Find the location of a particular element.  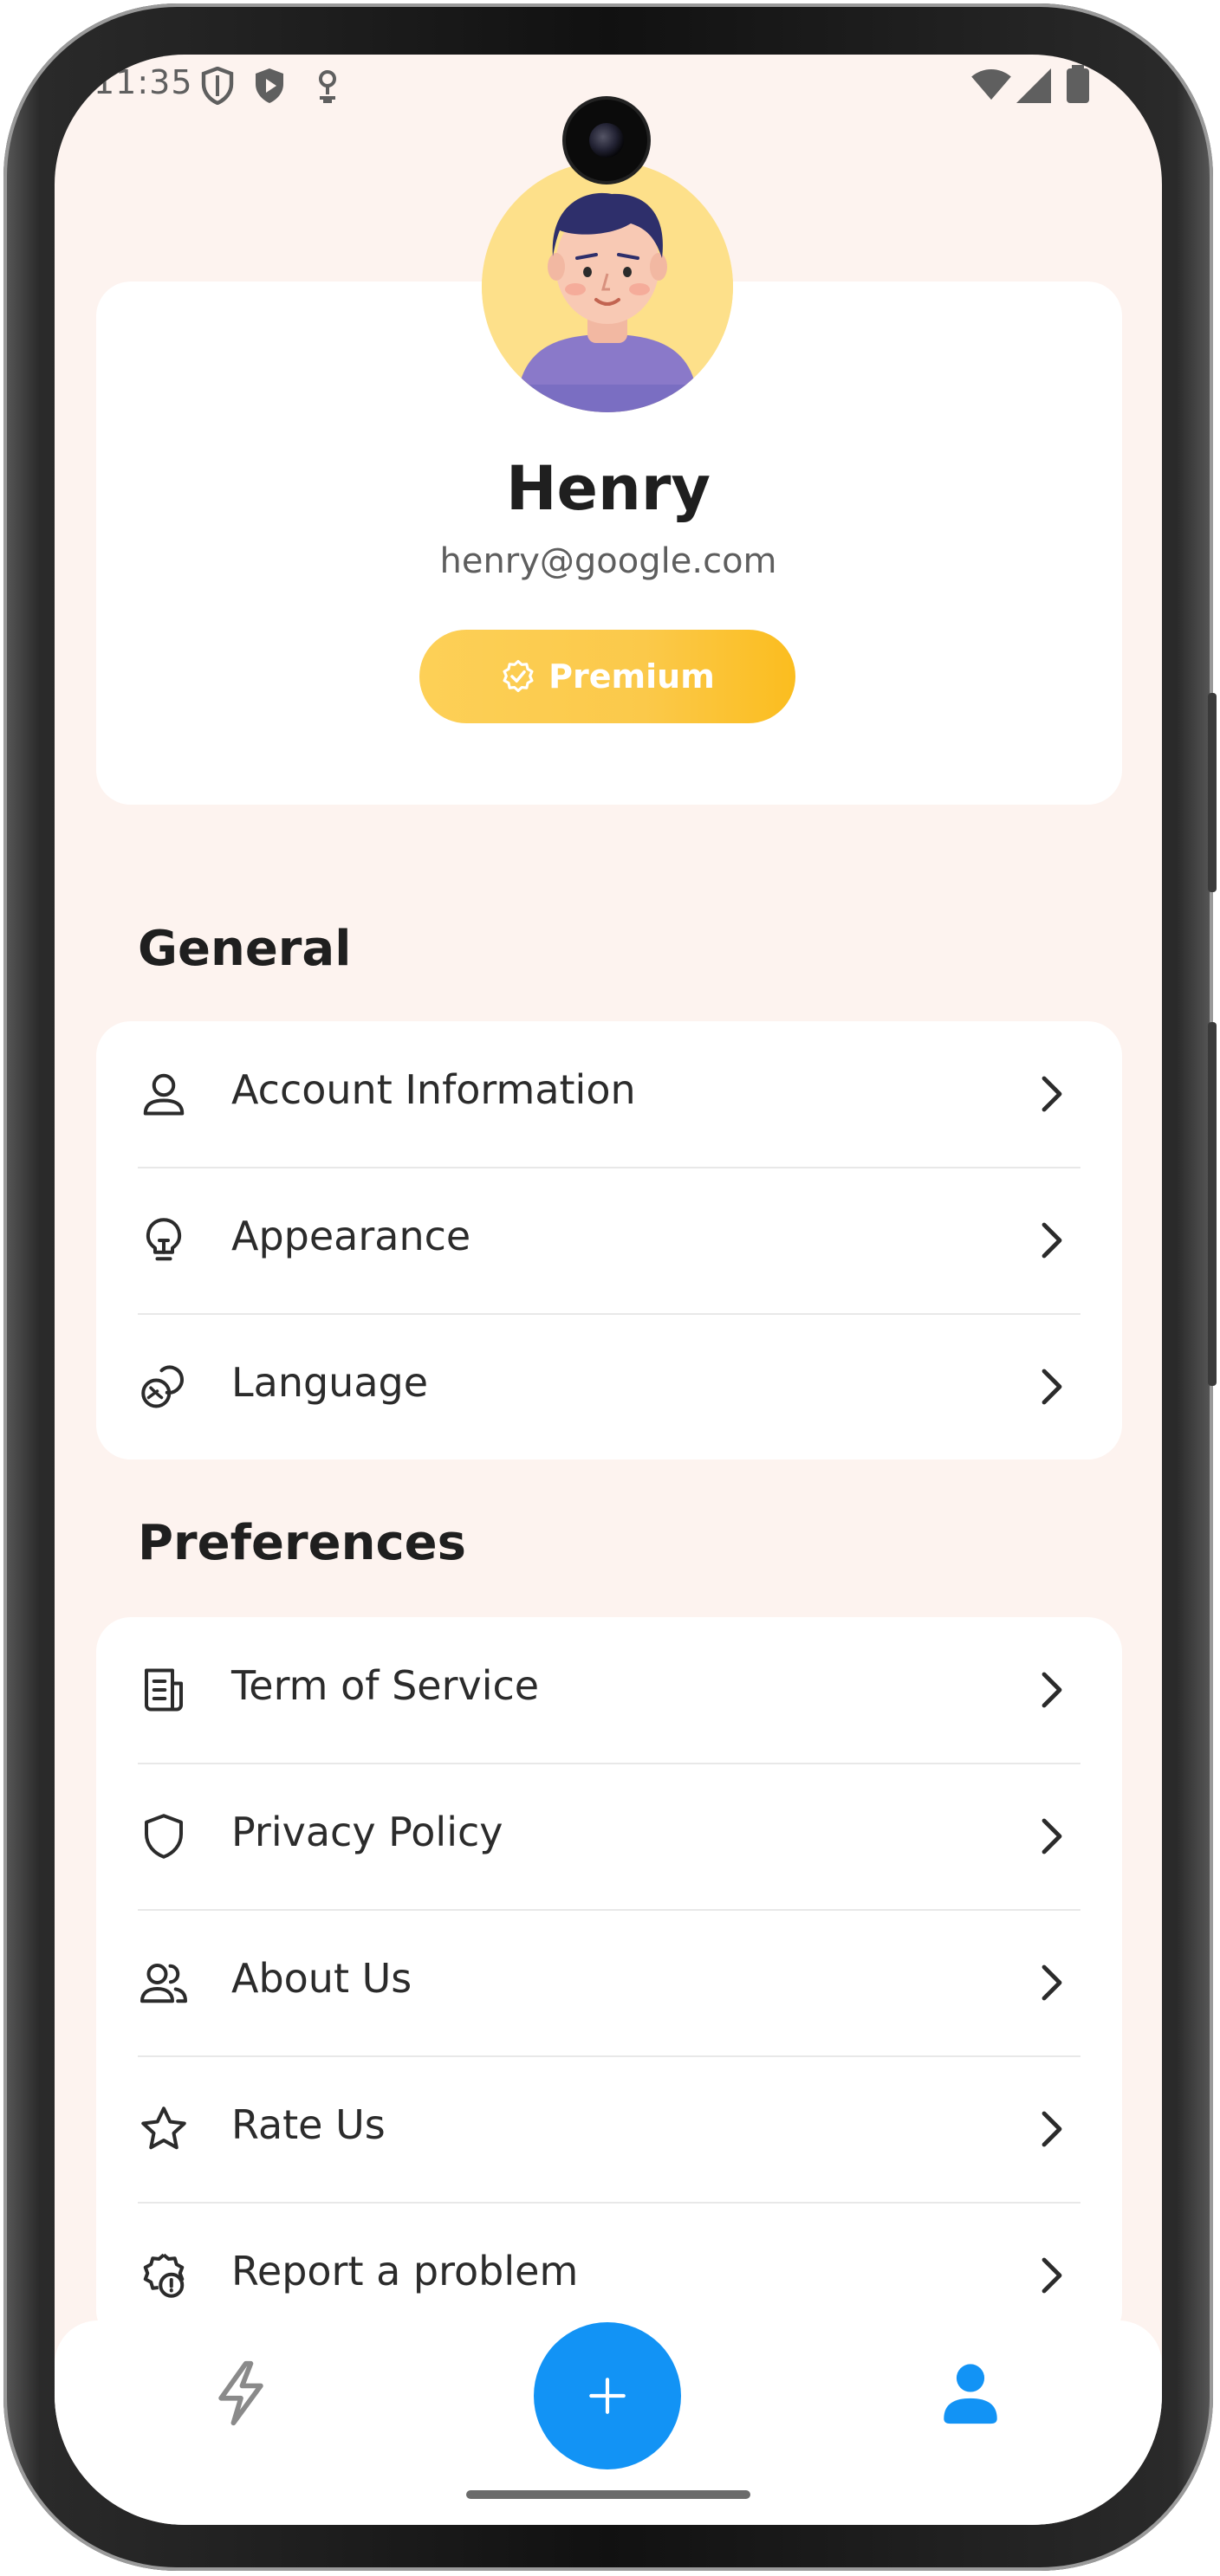

avatar-illustration is located at coordinates (607, 286).